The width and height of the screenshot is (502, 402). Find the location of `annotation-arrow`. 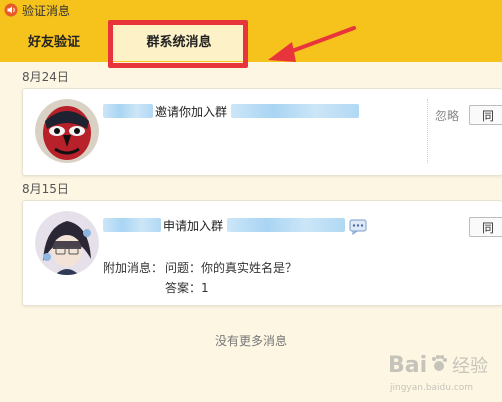

annotation-arrow is located at coordinates (312, 44).